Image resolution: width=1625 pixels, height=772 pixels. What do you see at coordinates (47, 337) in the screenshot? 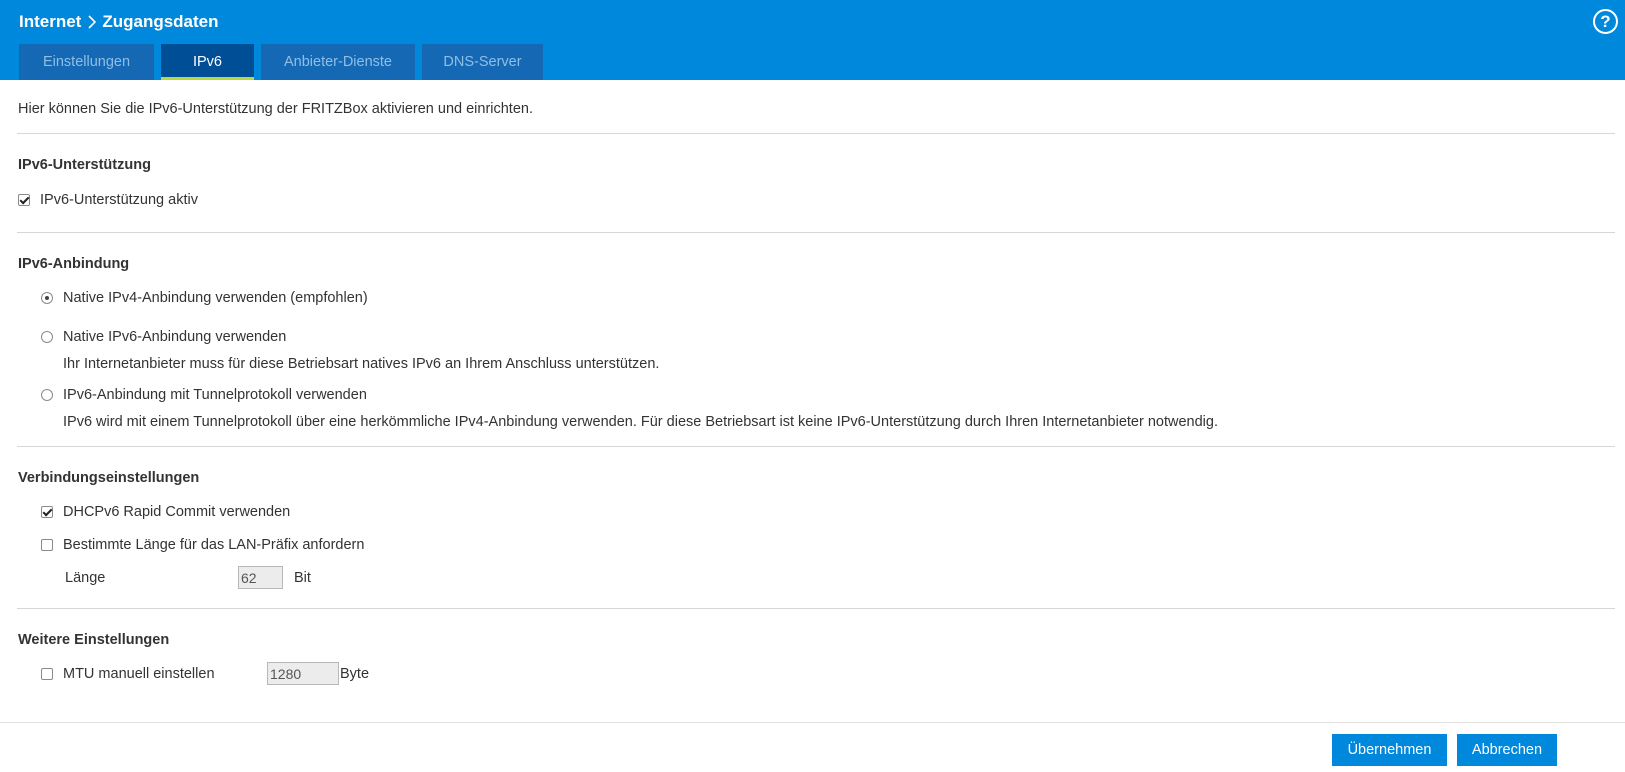
I see `radio-native-ipv6` at bounding box center [47, 337].